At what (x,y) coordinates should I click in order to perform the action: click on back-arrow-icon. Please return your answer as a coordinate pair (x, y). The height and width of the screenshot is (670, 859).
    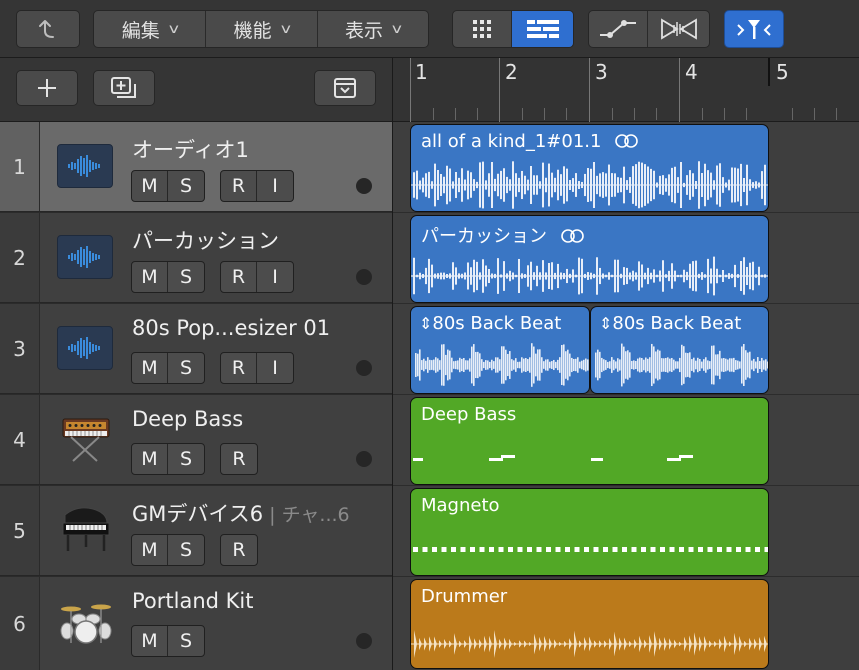
    Looking at the image, I should click on (46, 29).